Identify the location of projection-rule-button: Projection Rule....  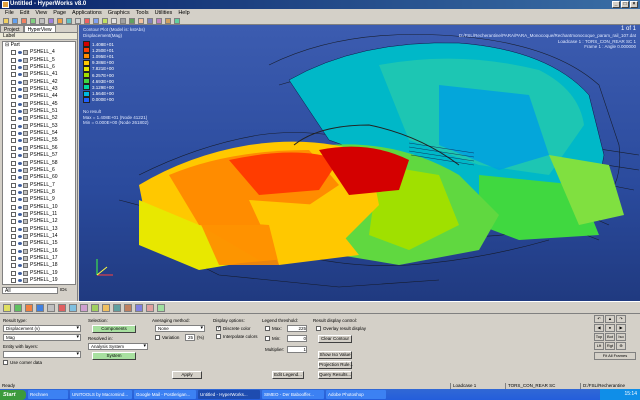
(335, 365).